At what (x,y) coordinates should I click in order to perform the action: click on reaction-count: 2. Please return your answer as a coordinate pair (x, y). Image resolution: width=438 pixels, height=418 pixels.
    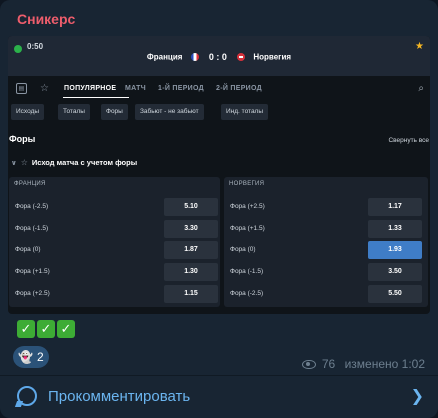
    Looking at the image, I should click on (40, 357).